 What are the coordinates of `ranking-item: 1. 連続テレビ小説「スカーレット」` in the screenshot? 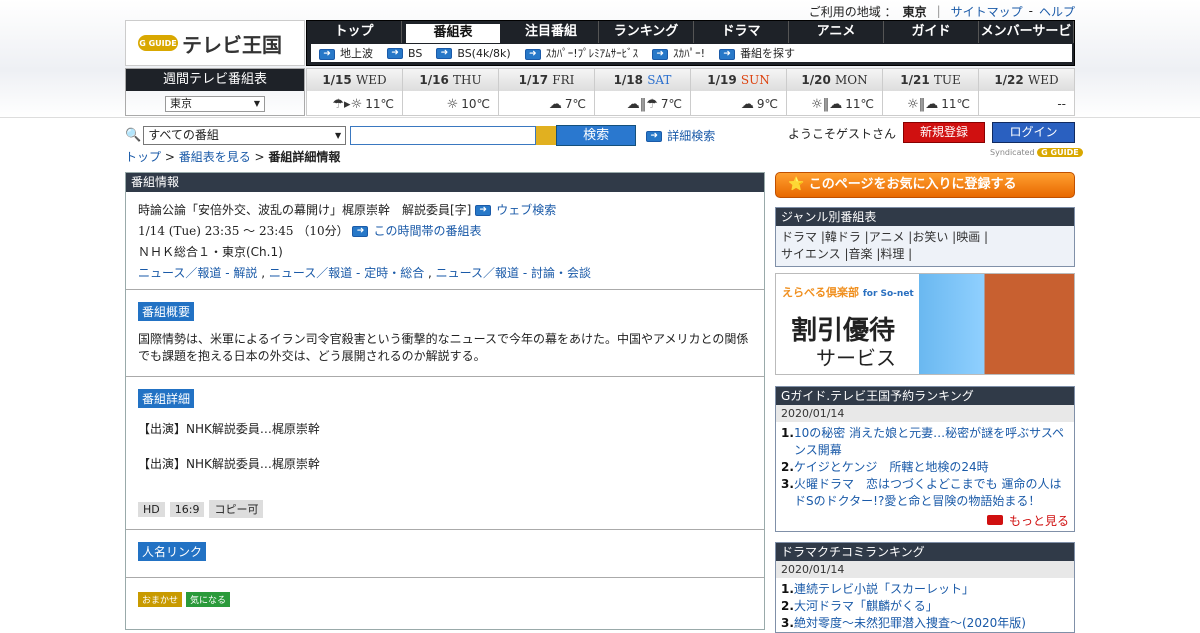 It's located at (925, 589).